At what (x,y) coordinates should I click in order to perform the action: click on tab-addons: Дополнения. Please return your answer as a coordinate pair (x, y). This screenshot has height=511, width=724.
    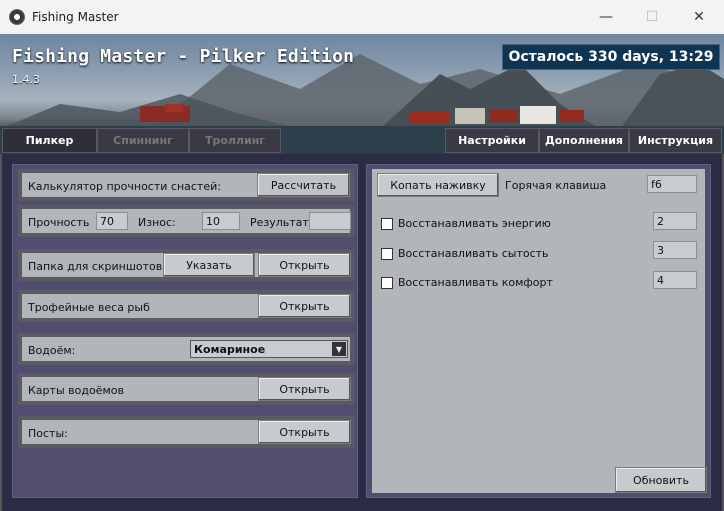
    Looking at the image, I should click on (584, 140).